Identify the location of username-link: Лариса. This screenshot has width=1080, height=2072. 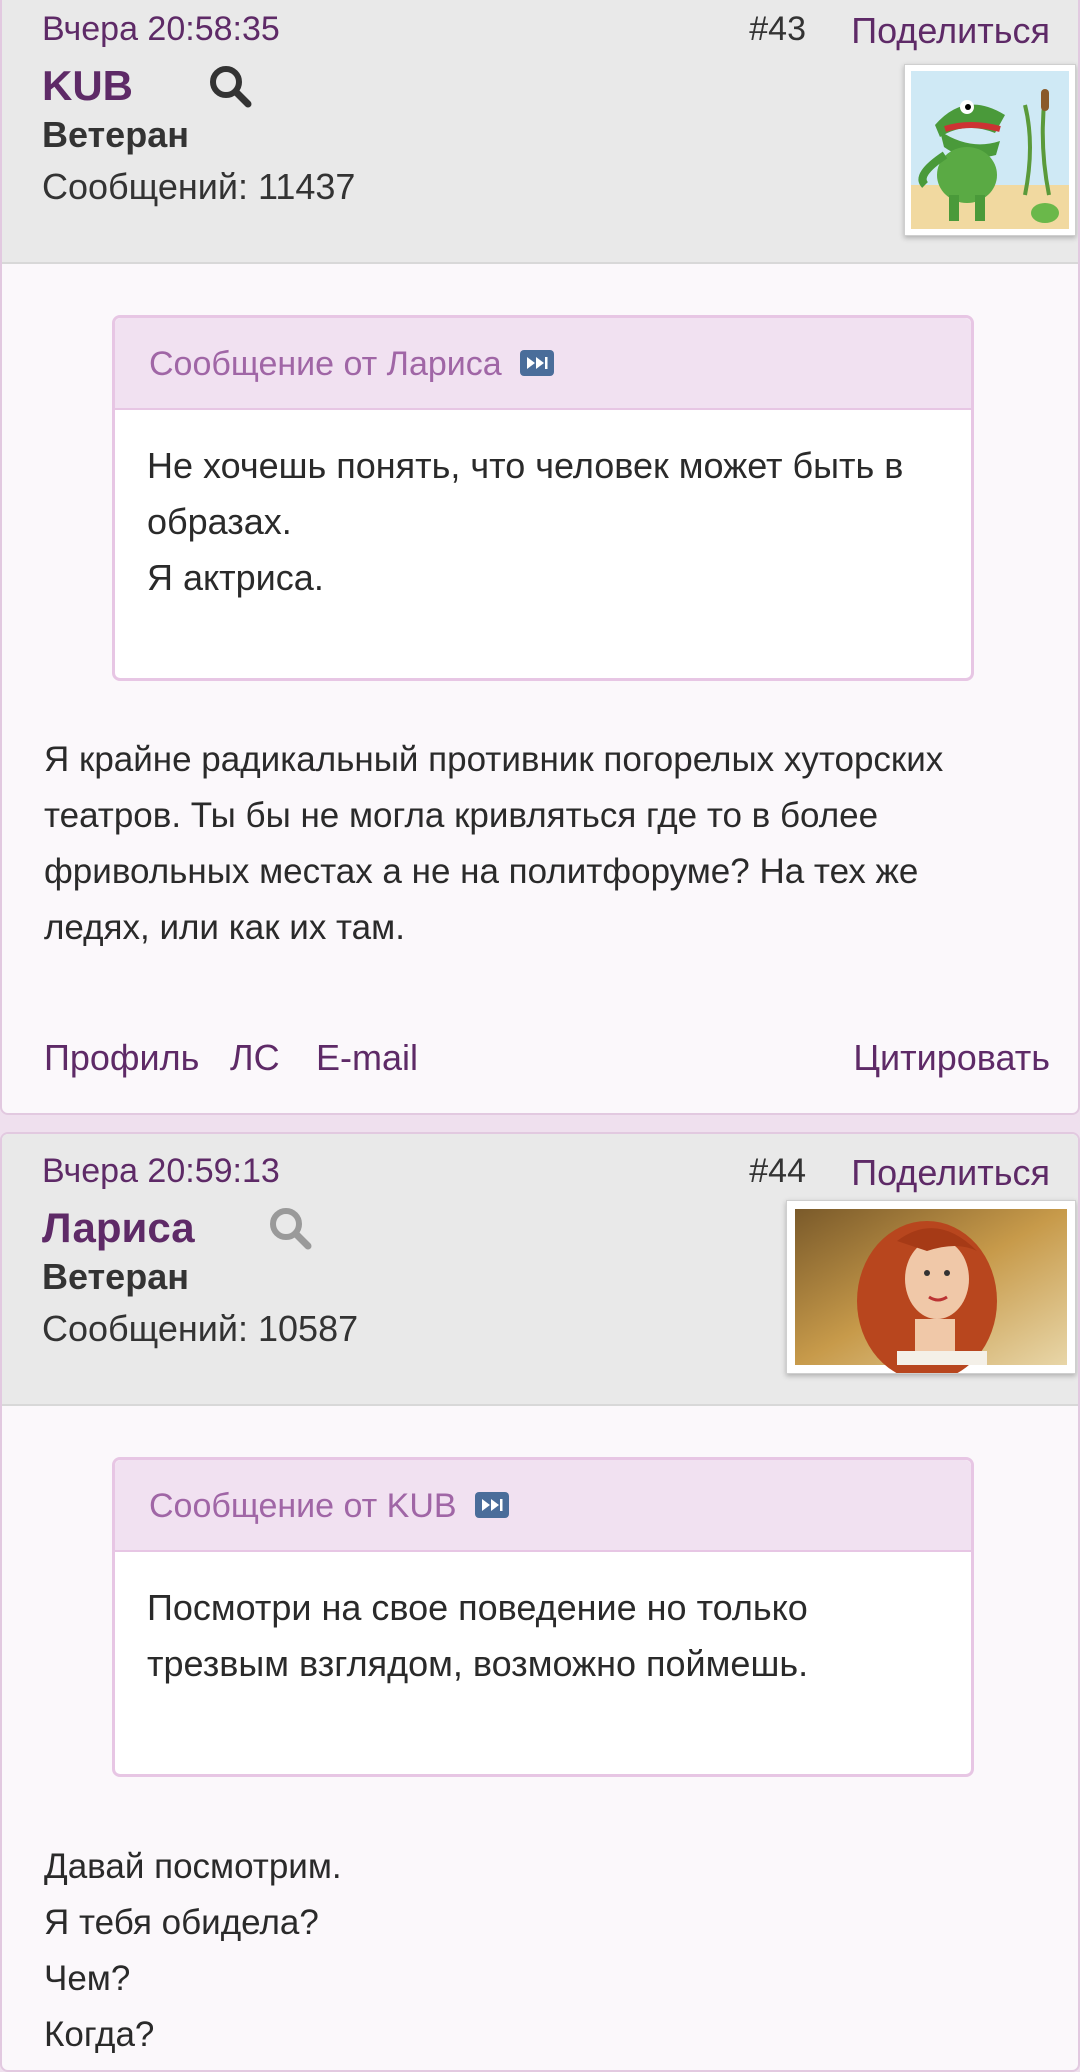
(118, 1228).